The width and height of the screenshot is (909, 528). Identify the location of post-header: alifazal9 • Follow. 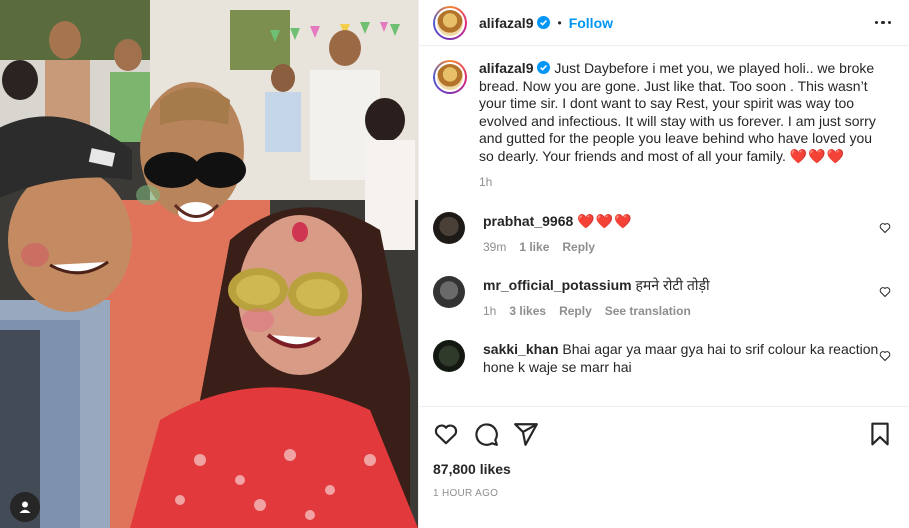
(664, 23).